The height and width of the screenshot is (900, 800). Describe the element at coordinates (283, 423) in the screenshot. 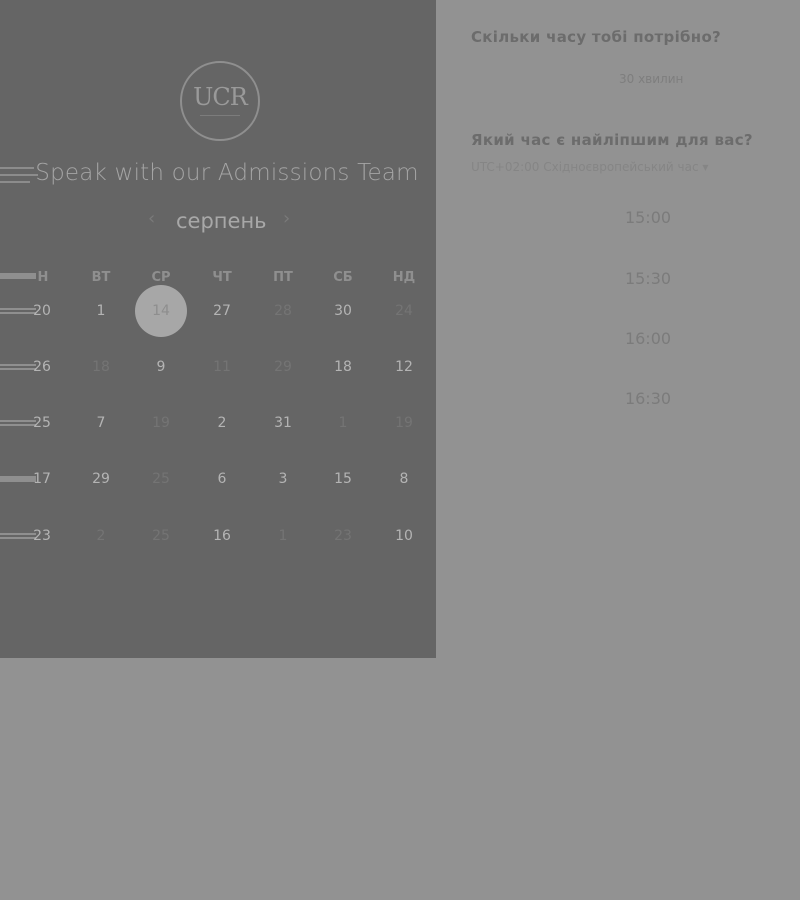

I see `calendar-day: 31` at that location.